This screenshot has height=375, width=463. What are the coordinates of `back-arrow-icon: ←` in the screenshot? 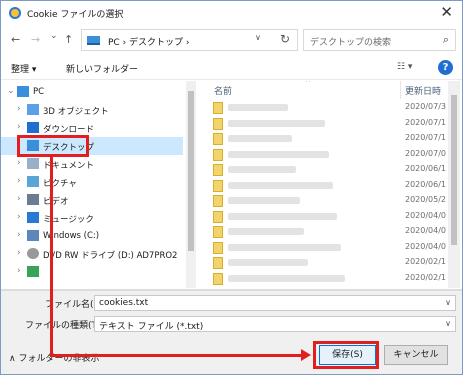 It's located at (15, 39).